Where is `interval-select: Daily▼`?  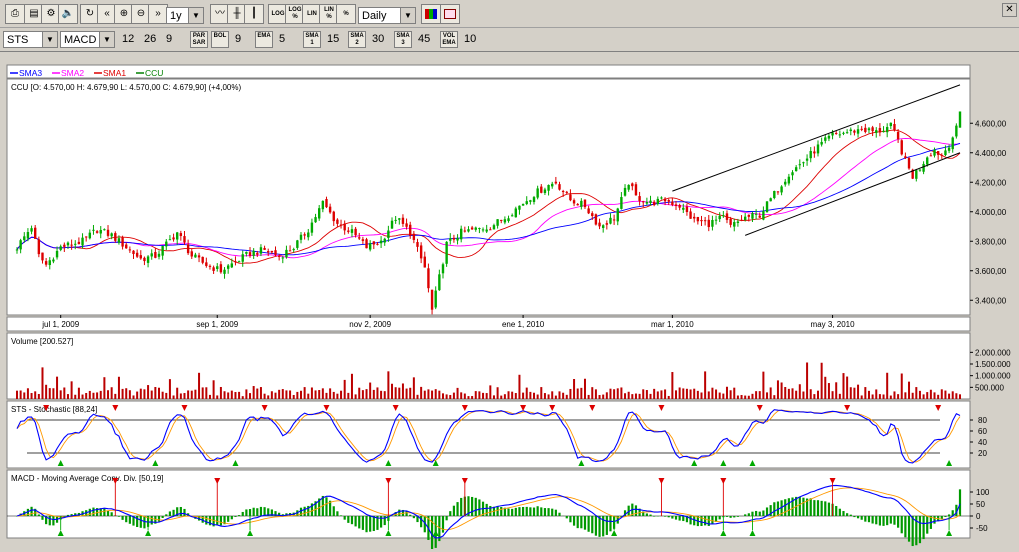
interval-select: Daily▼ is located at coordinates (387, 15).